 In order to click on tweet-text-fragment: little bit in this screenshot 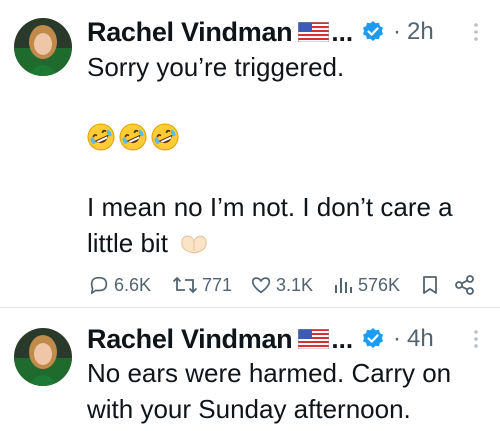, I will do `click(127, 243)`.